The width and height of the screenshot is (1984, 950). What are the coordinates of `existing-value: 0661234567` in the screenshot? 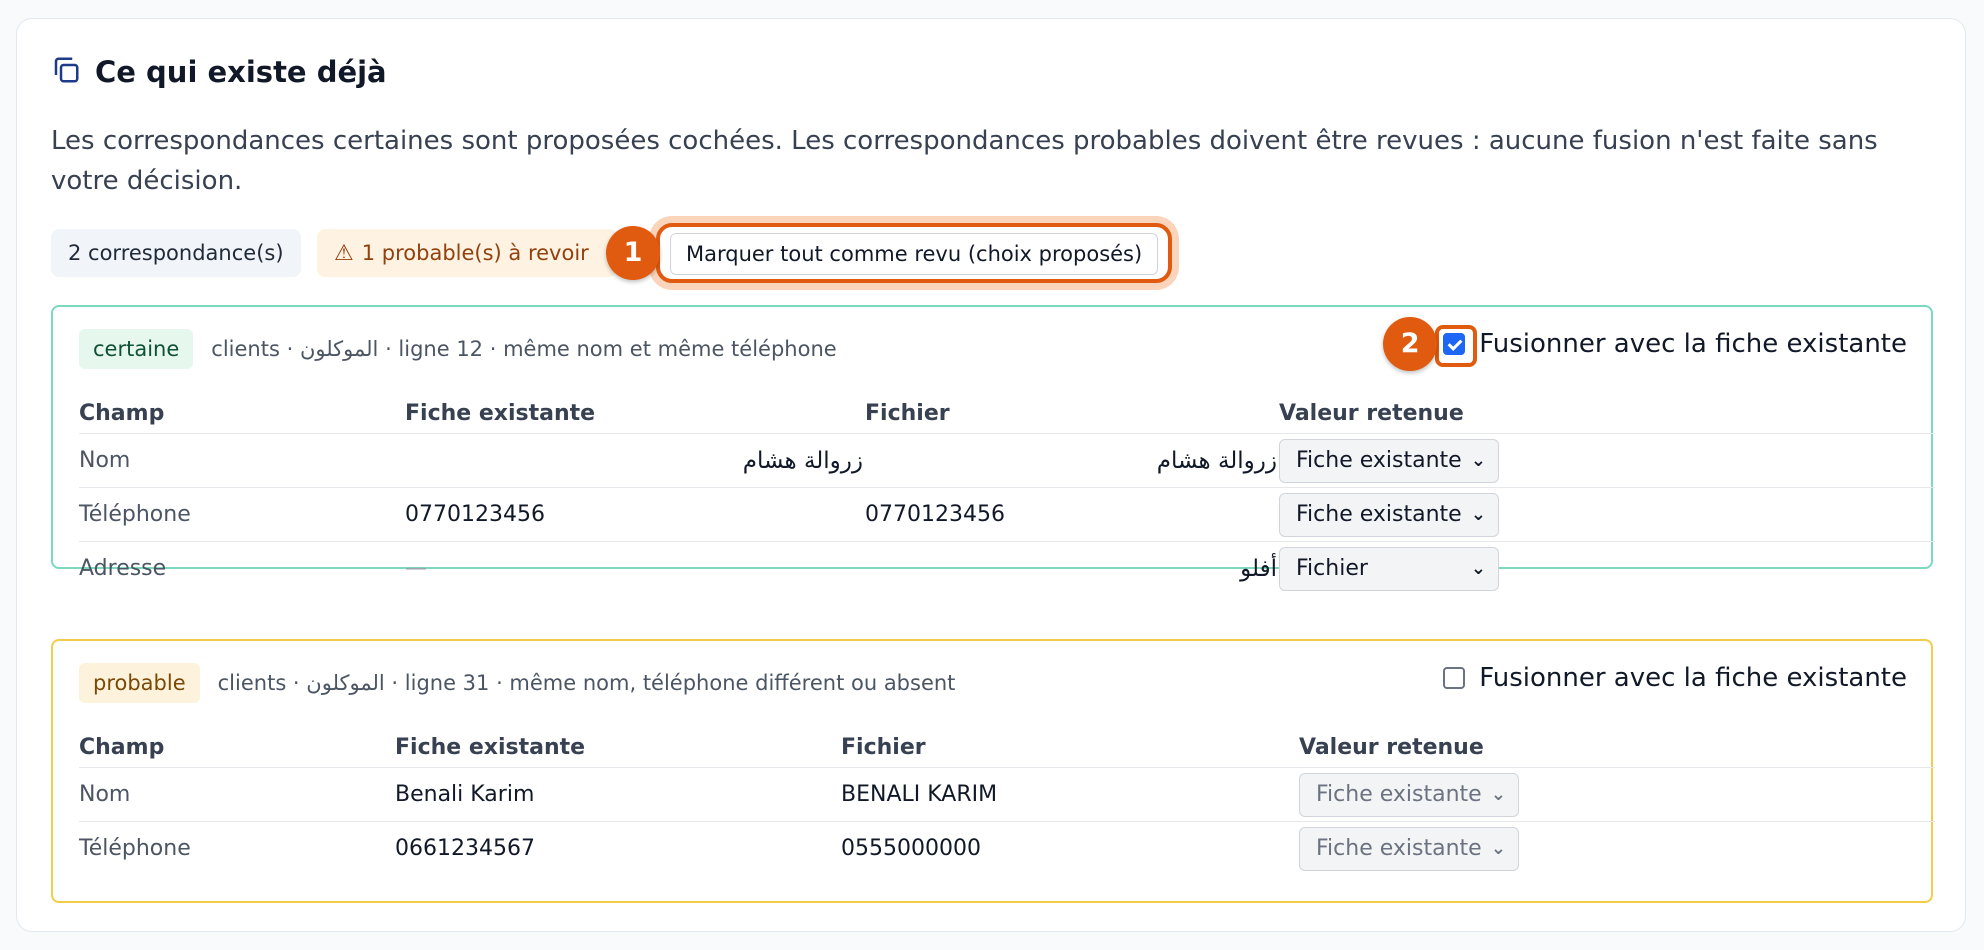 It's located at (465, 848).